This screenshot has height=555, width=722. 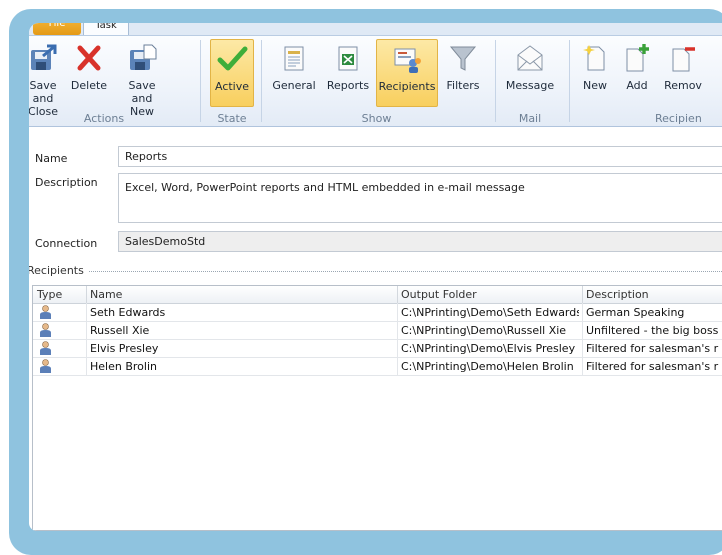 What do you see at coordinates (420, 156) in the screenshot?
I see `name-field: Reports` at bounding box center [420, 156].